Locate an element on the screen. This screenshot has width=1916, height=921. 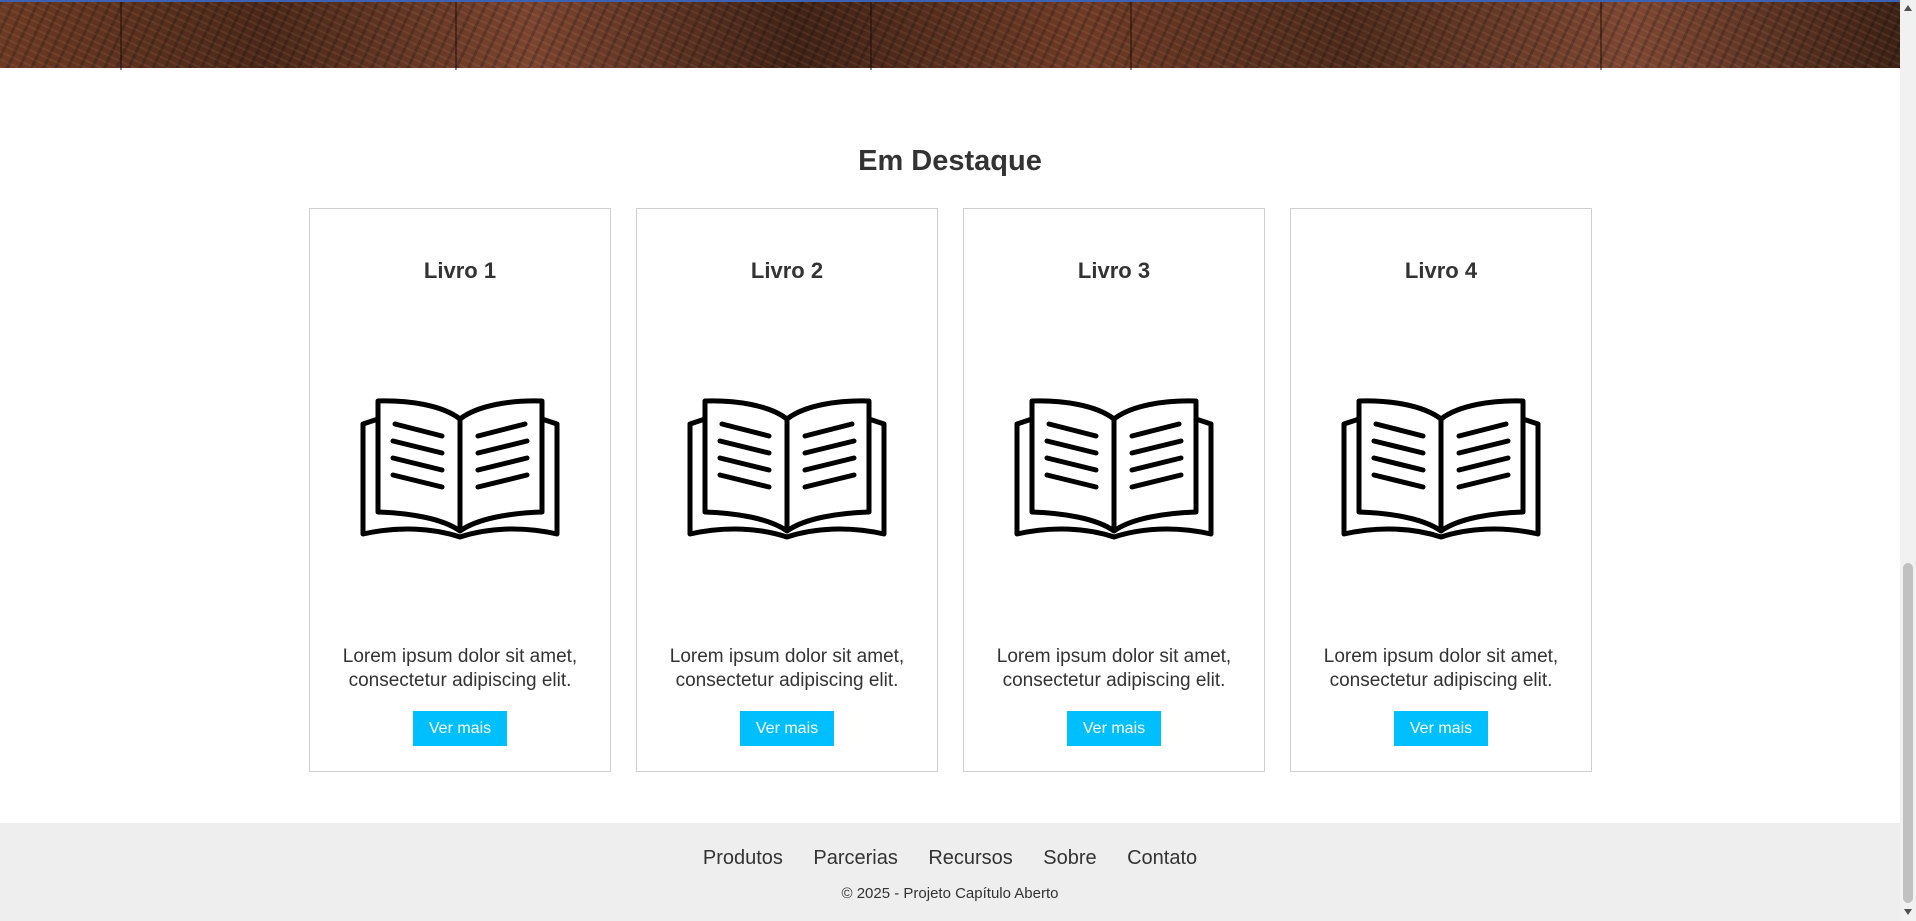
copyright-text: © 2025 - Projeto Capítulo Aberto is located at coordinates (950, 893).